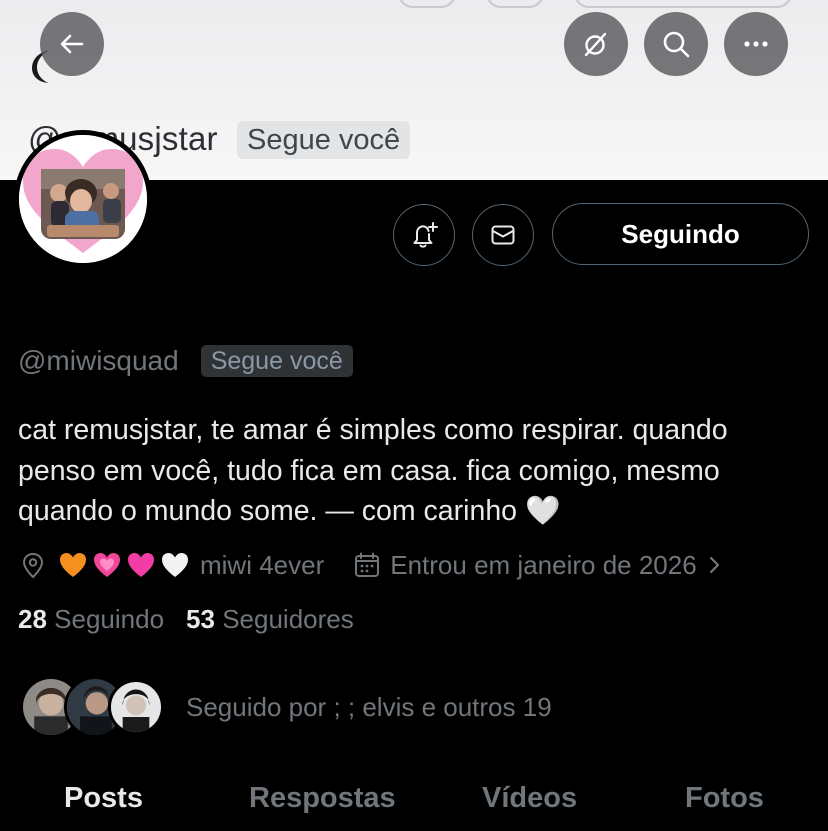  I want to click on mutual-avatar, so click(136, 707).